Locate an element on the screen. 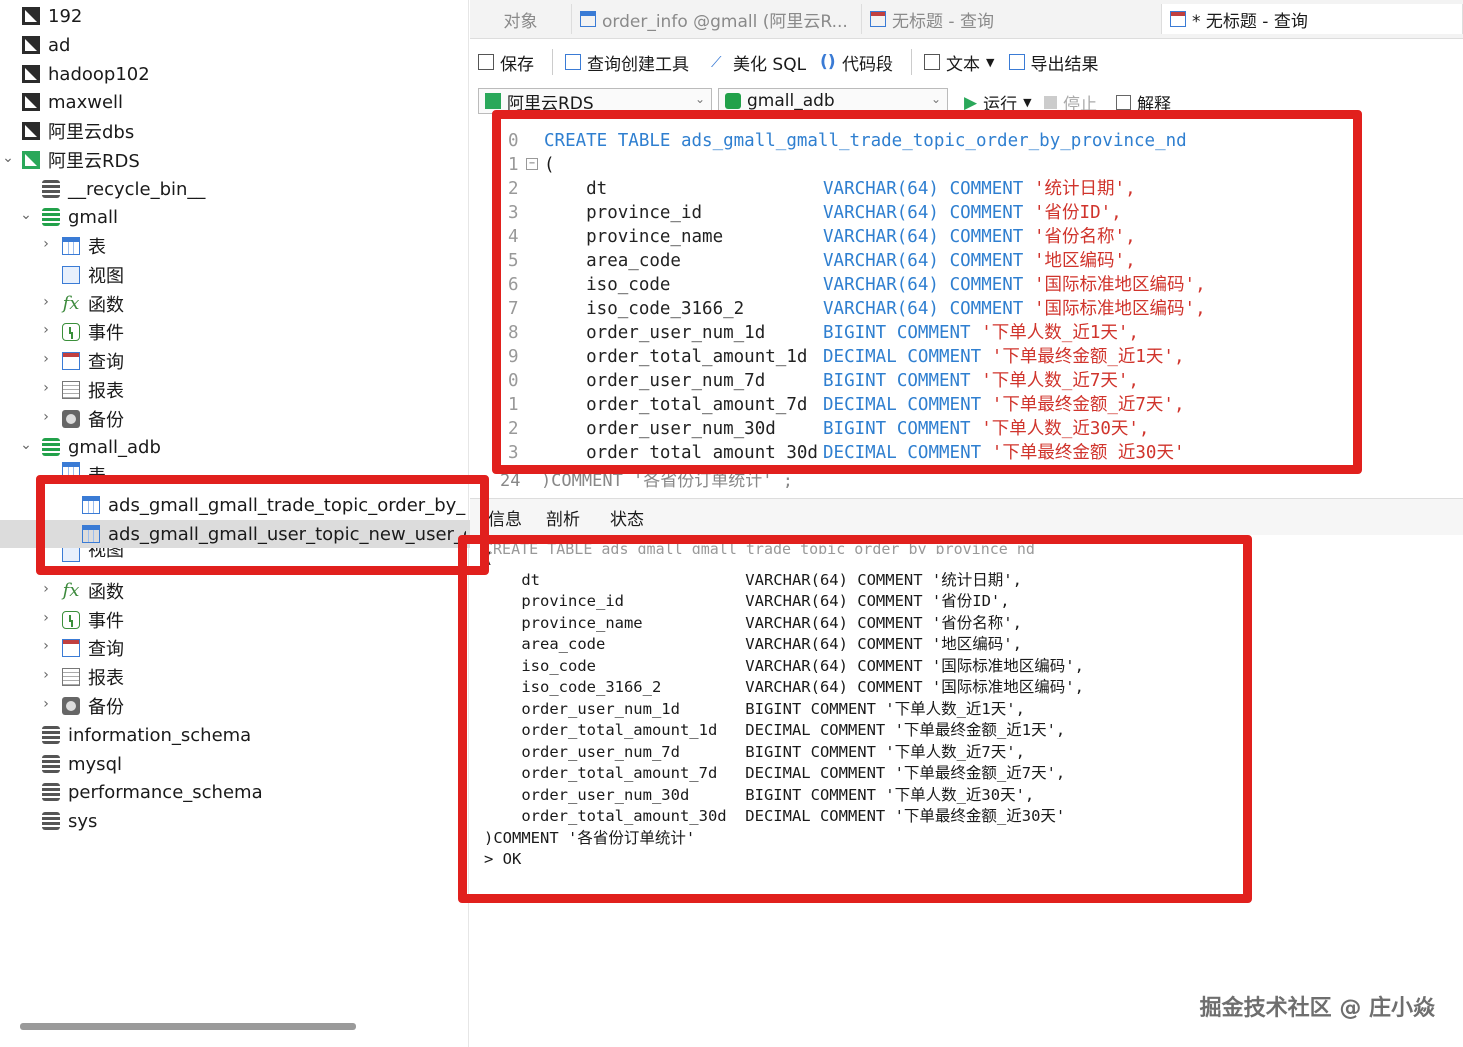 This screenshot has height=1047, width=1463. connection-select: 阿里云RDS ⌄ is located at coordinates (595, 101).